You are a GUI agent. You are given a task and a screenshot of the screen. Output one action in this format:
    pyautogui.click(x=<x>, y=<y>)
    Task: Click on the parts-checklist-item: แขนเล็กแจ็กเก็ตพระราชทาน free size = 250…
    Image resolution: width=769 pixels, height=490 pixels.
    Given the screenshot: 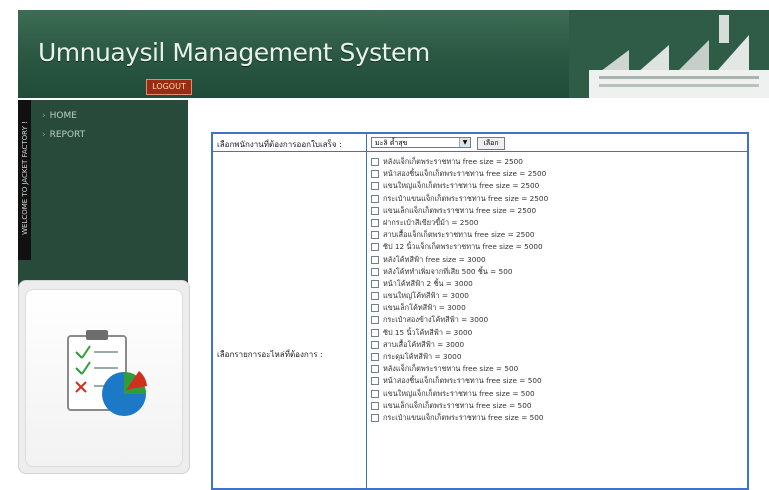 What is the action you would take?
    pyautogui.click(x=459, y=211)
    